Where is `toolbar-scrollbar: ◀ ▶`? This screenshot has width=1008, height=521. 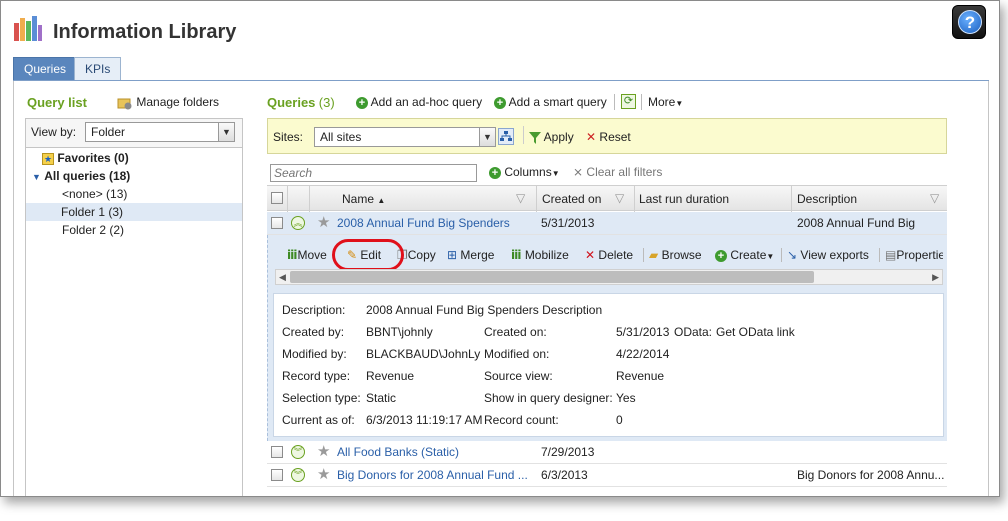
toolbar-scrollbar: ◀ ▶ is located at coordinates (609, 277).